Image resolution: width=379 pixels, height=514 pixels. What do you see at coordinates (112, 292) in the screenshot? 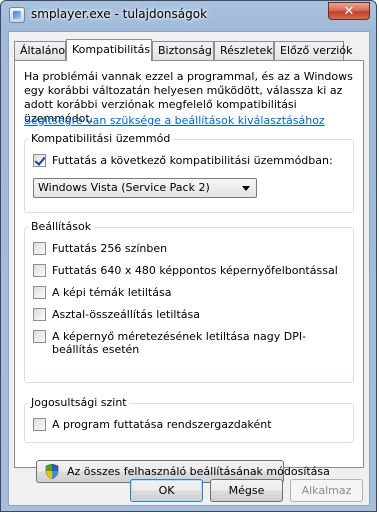
I see `option-label: A képi témák letiltása` at bounding box center [112, 292].